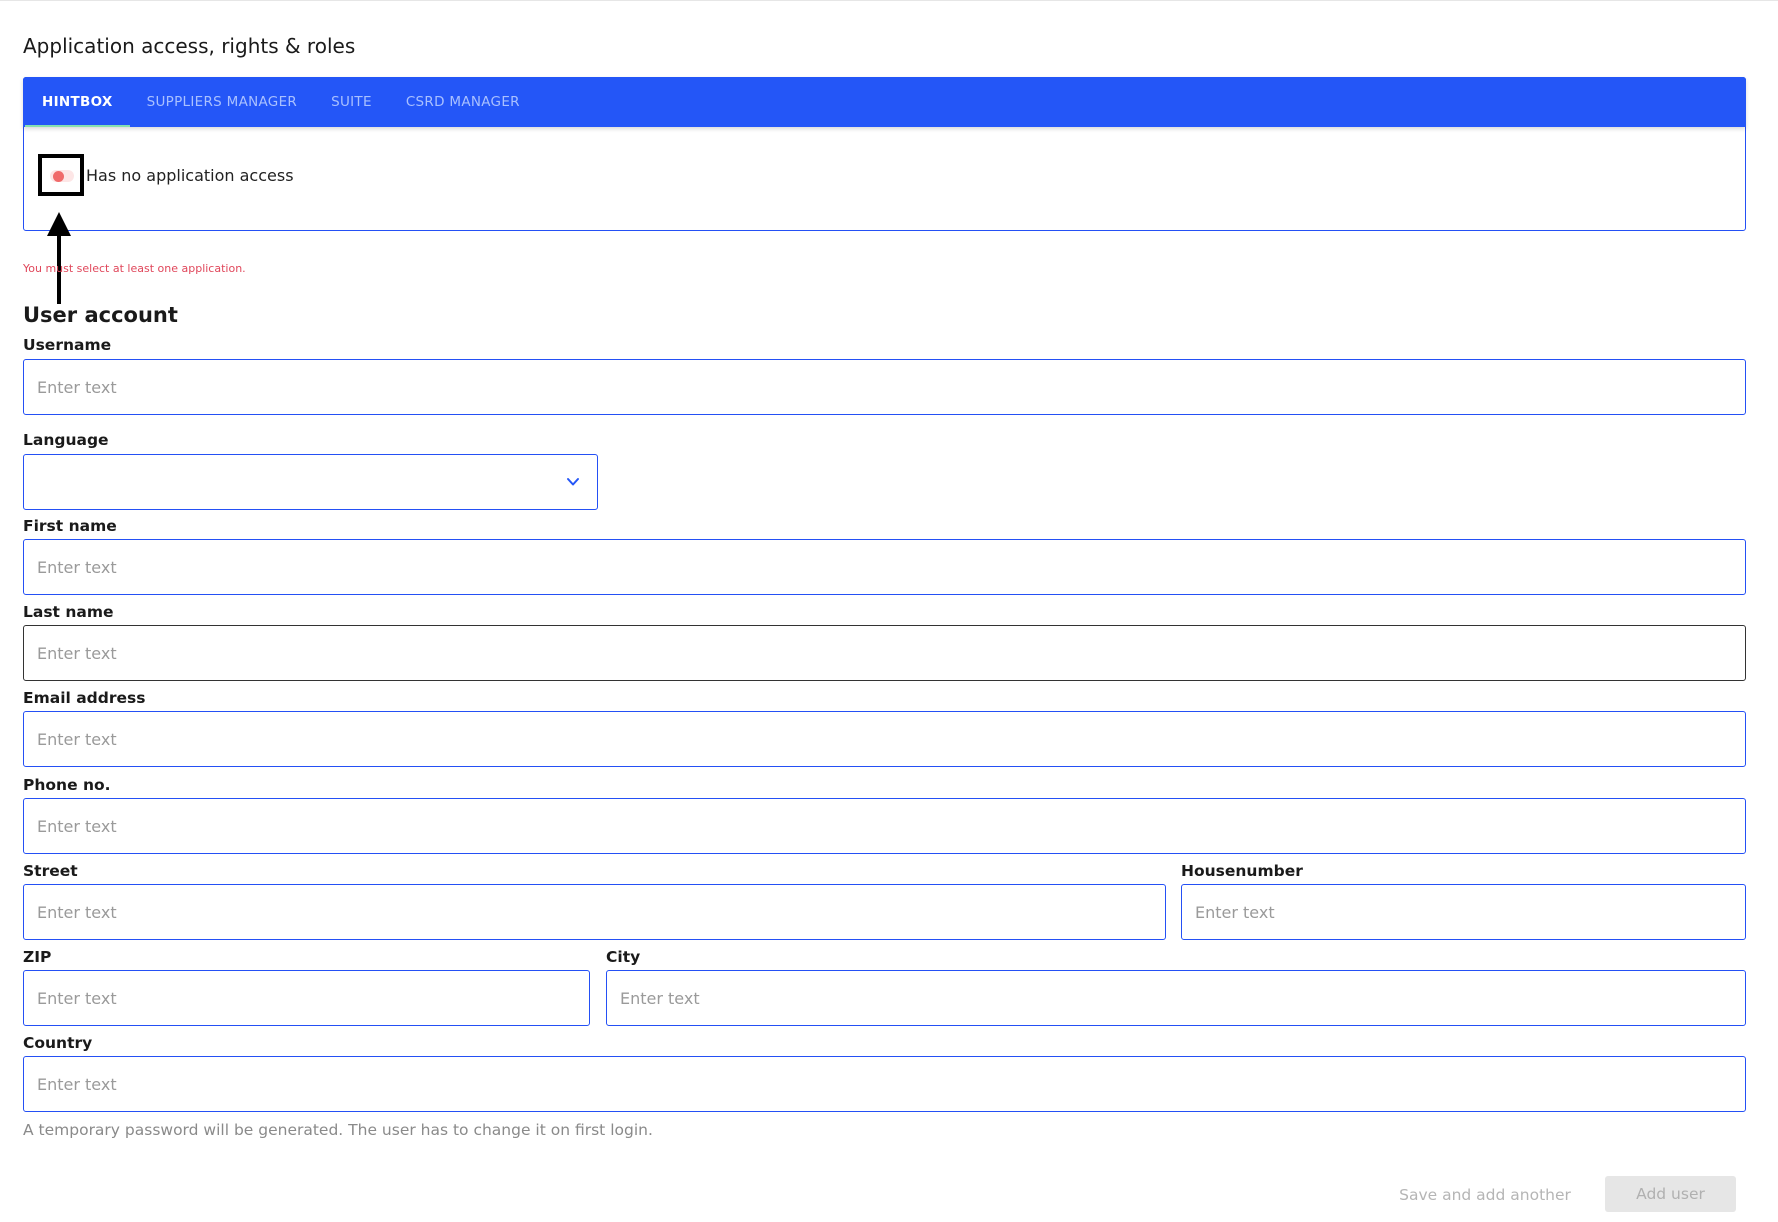 Image resolution: width=1778 pixels, height=1222 pixels. I want to click on country-label: Country, so click(58, 1043).